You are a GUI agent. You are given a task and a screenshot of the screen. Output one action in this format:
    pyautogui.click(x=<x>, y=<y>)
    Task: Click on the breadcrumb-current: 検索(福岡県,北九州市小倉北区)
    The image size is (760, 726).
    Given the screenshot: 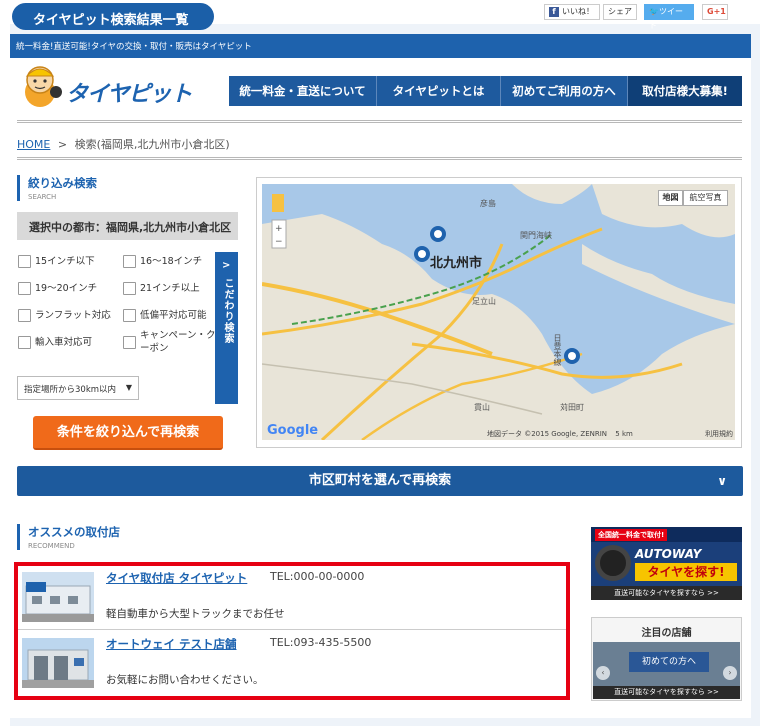 What is the action you would take?
    pyautogui.click(x=152, y=144)
    